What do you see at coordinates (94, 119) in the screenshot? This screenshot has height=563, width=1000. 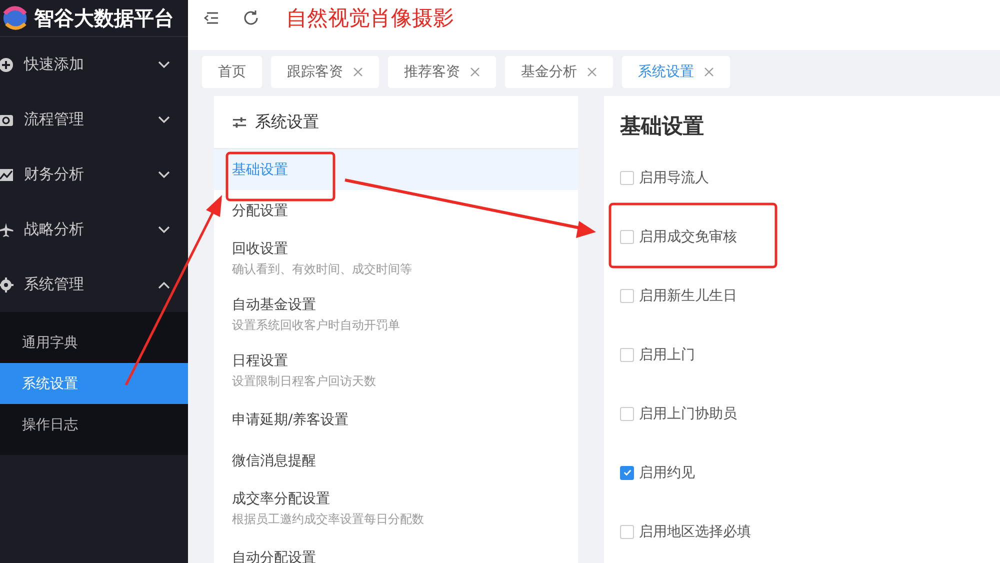 I see `sidebar-menu-item: 流程管理` at bounding box center [94, 119].